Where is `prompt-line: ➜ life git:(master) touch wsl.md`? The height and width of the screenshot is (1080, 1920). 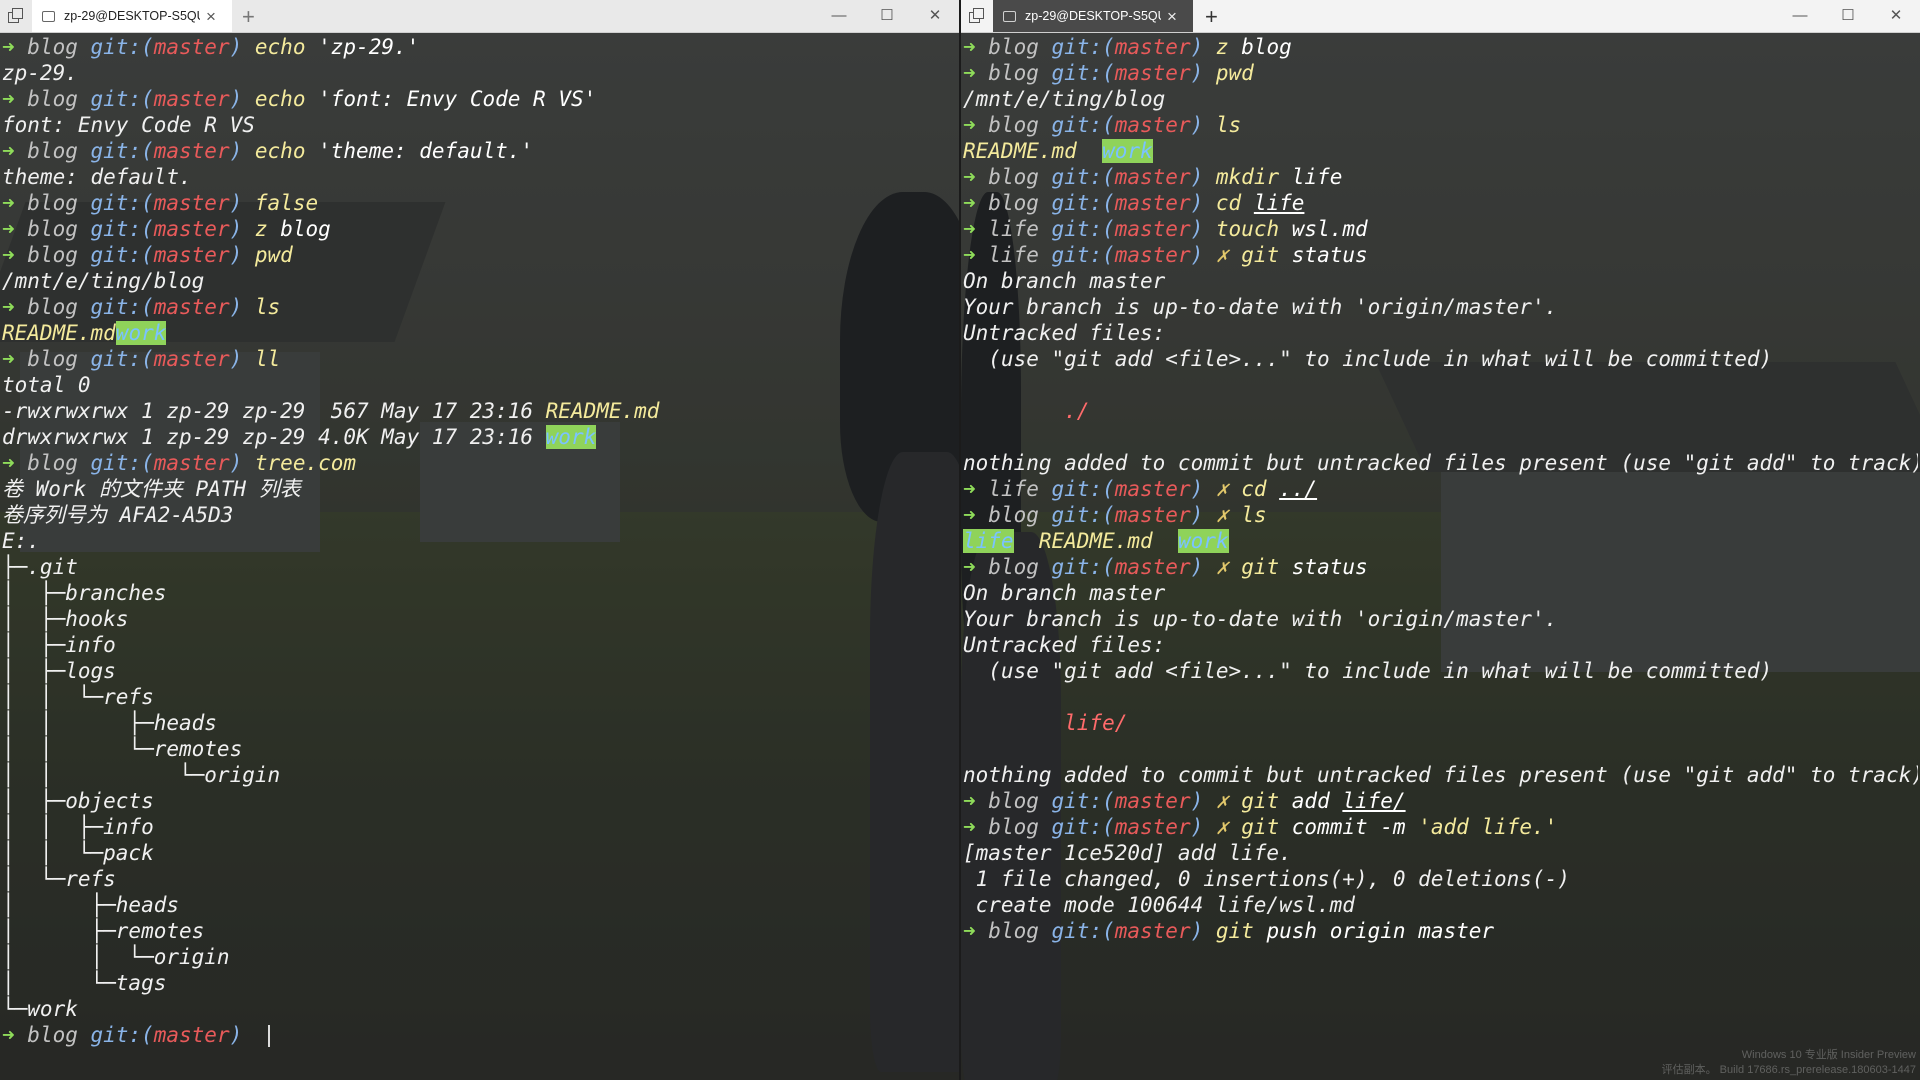 prompt-line: ➜ life git:(master) touch wsl.md is located at coordinates (1440, 229).